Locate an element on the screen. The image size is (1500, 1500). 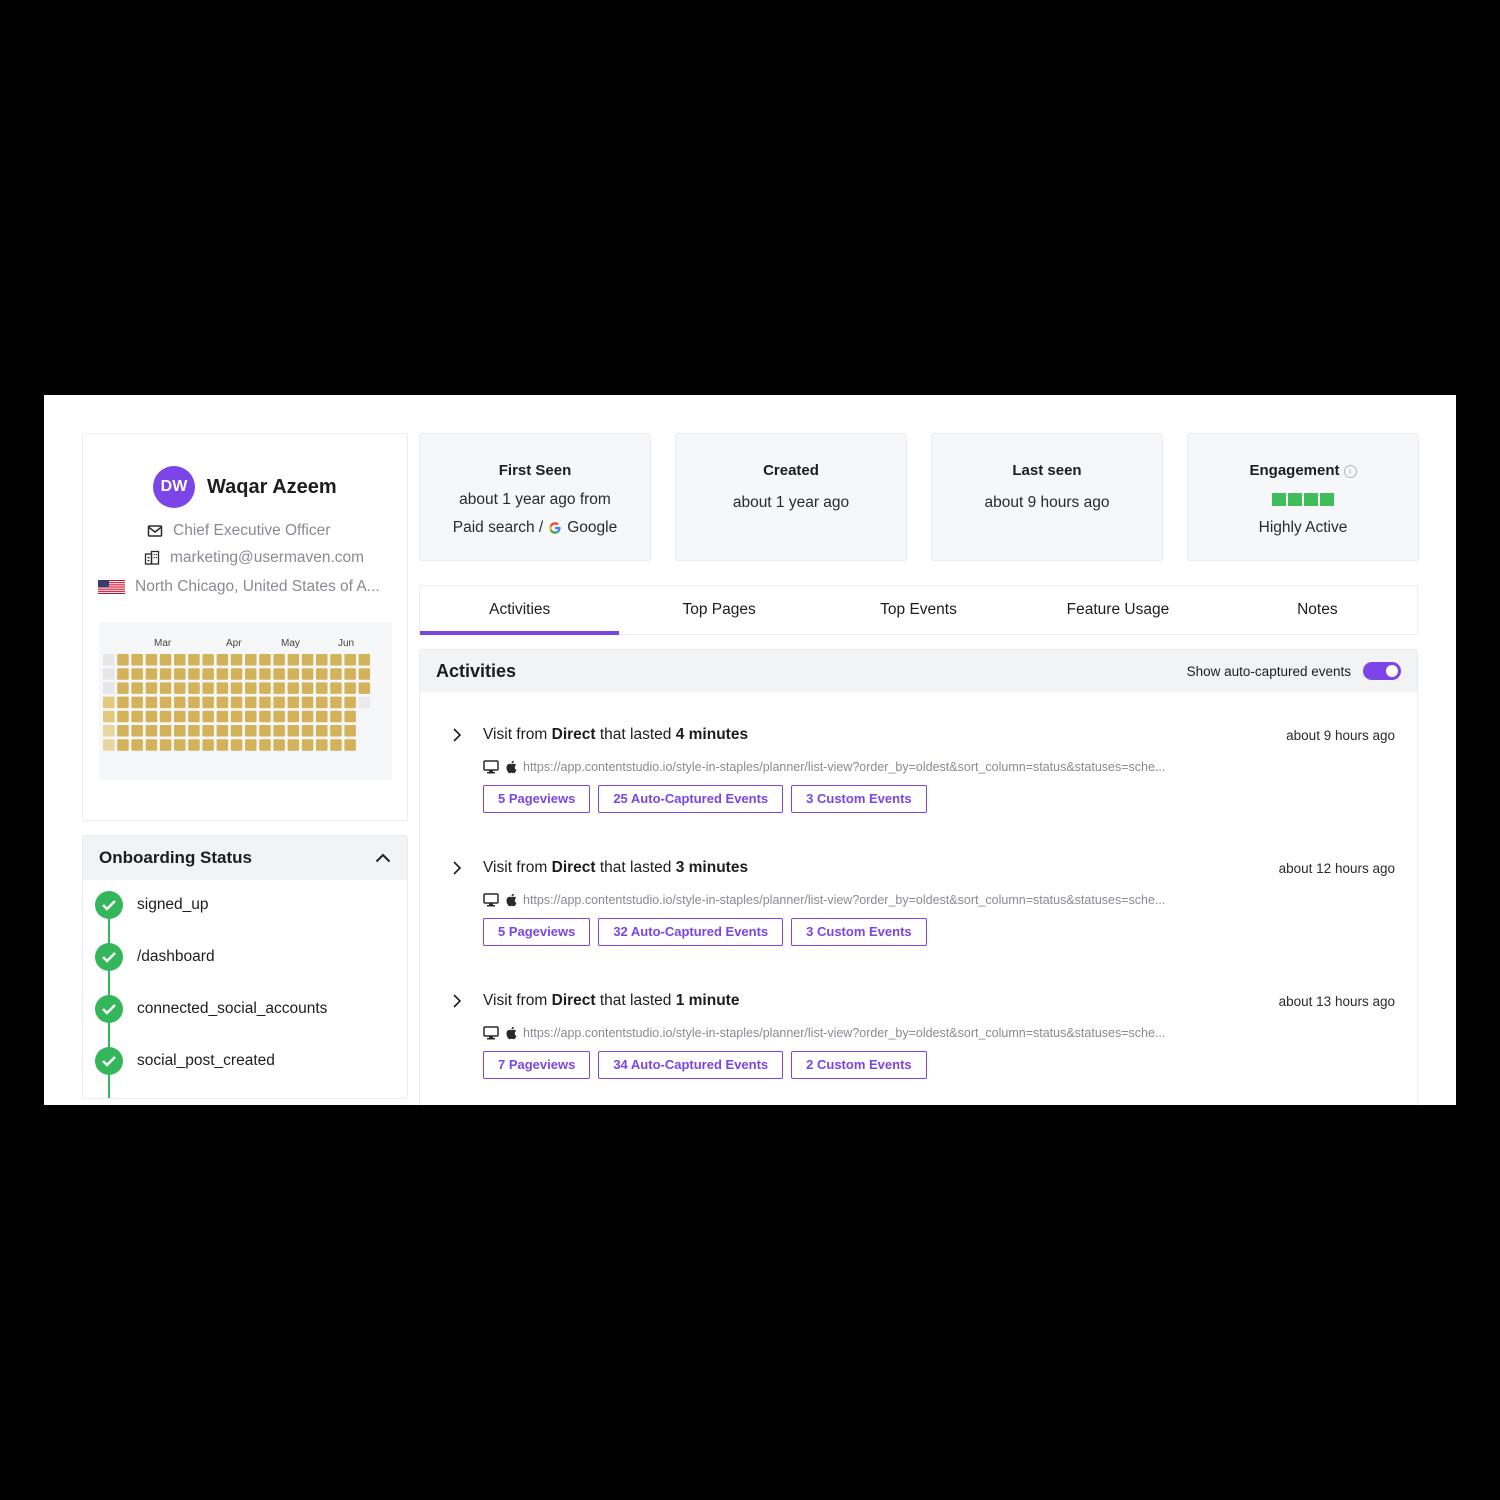
onboarding-header: Onboarding Status is located at coordinates (245, 858).